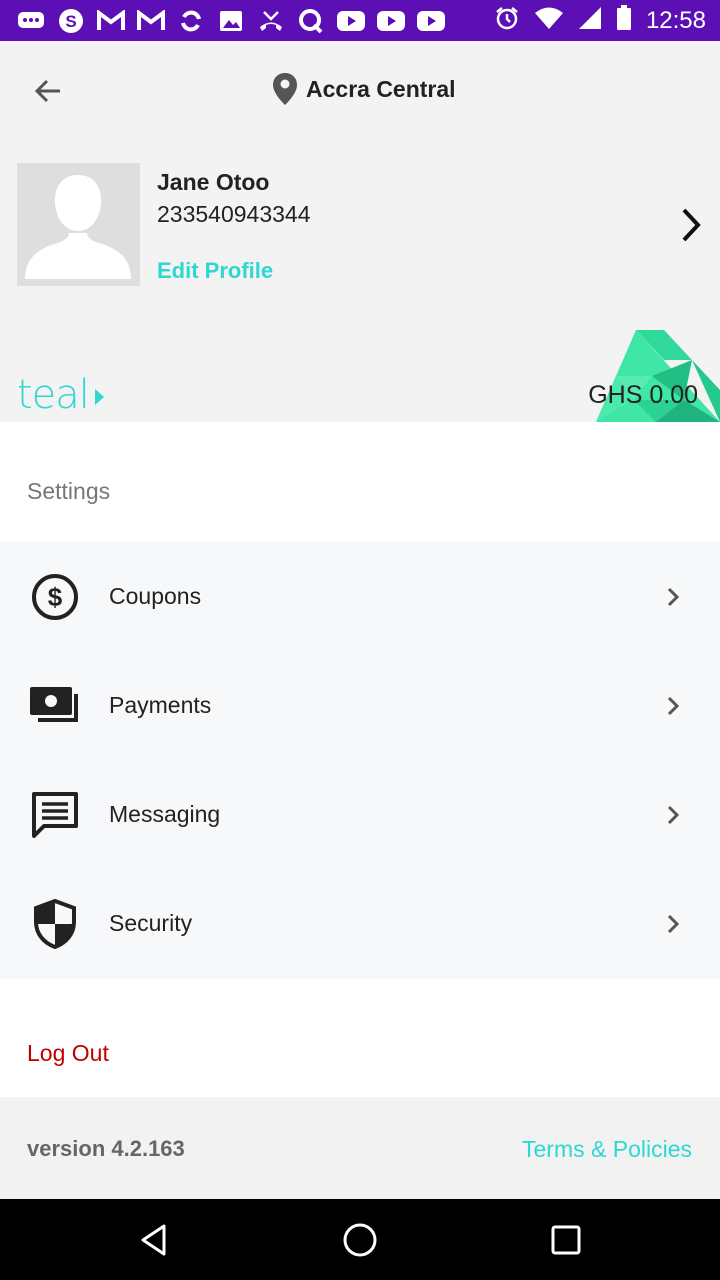 The height and width of the screenshot is (1280, 720). Describe the element at coordinates (234, 214) in the screenshot. I see `profile-phone: 233540943344` at that location.